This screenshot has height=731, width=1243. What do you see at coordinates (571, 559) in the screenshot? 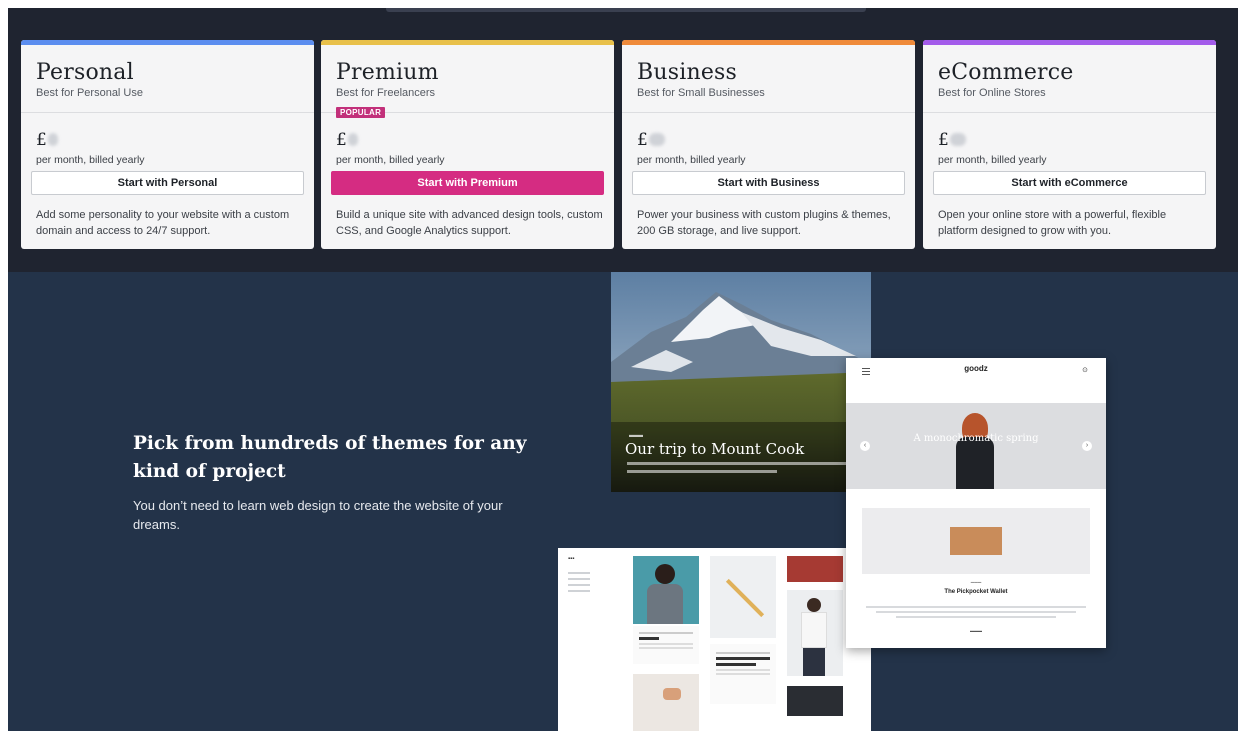
I see `grid-theme-logo: ▪▪▪` at bounding box center [571, 559].